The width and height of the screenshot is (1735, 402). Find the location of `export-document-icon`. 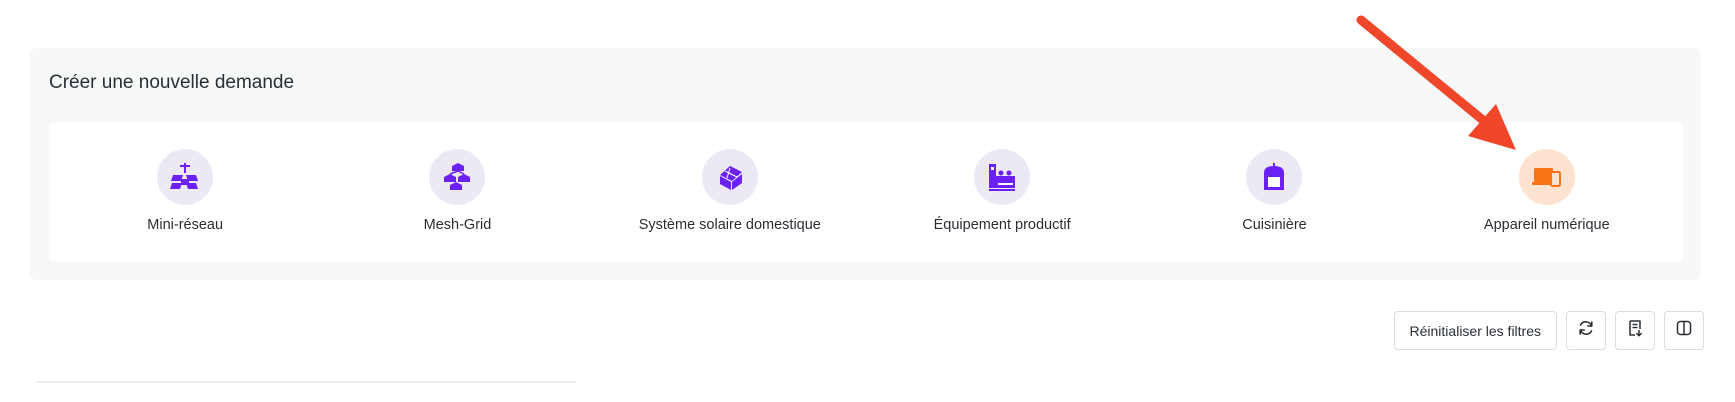

export-document-icon is located at coordinates (1635, 330).